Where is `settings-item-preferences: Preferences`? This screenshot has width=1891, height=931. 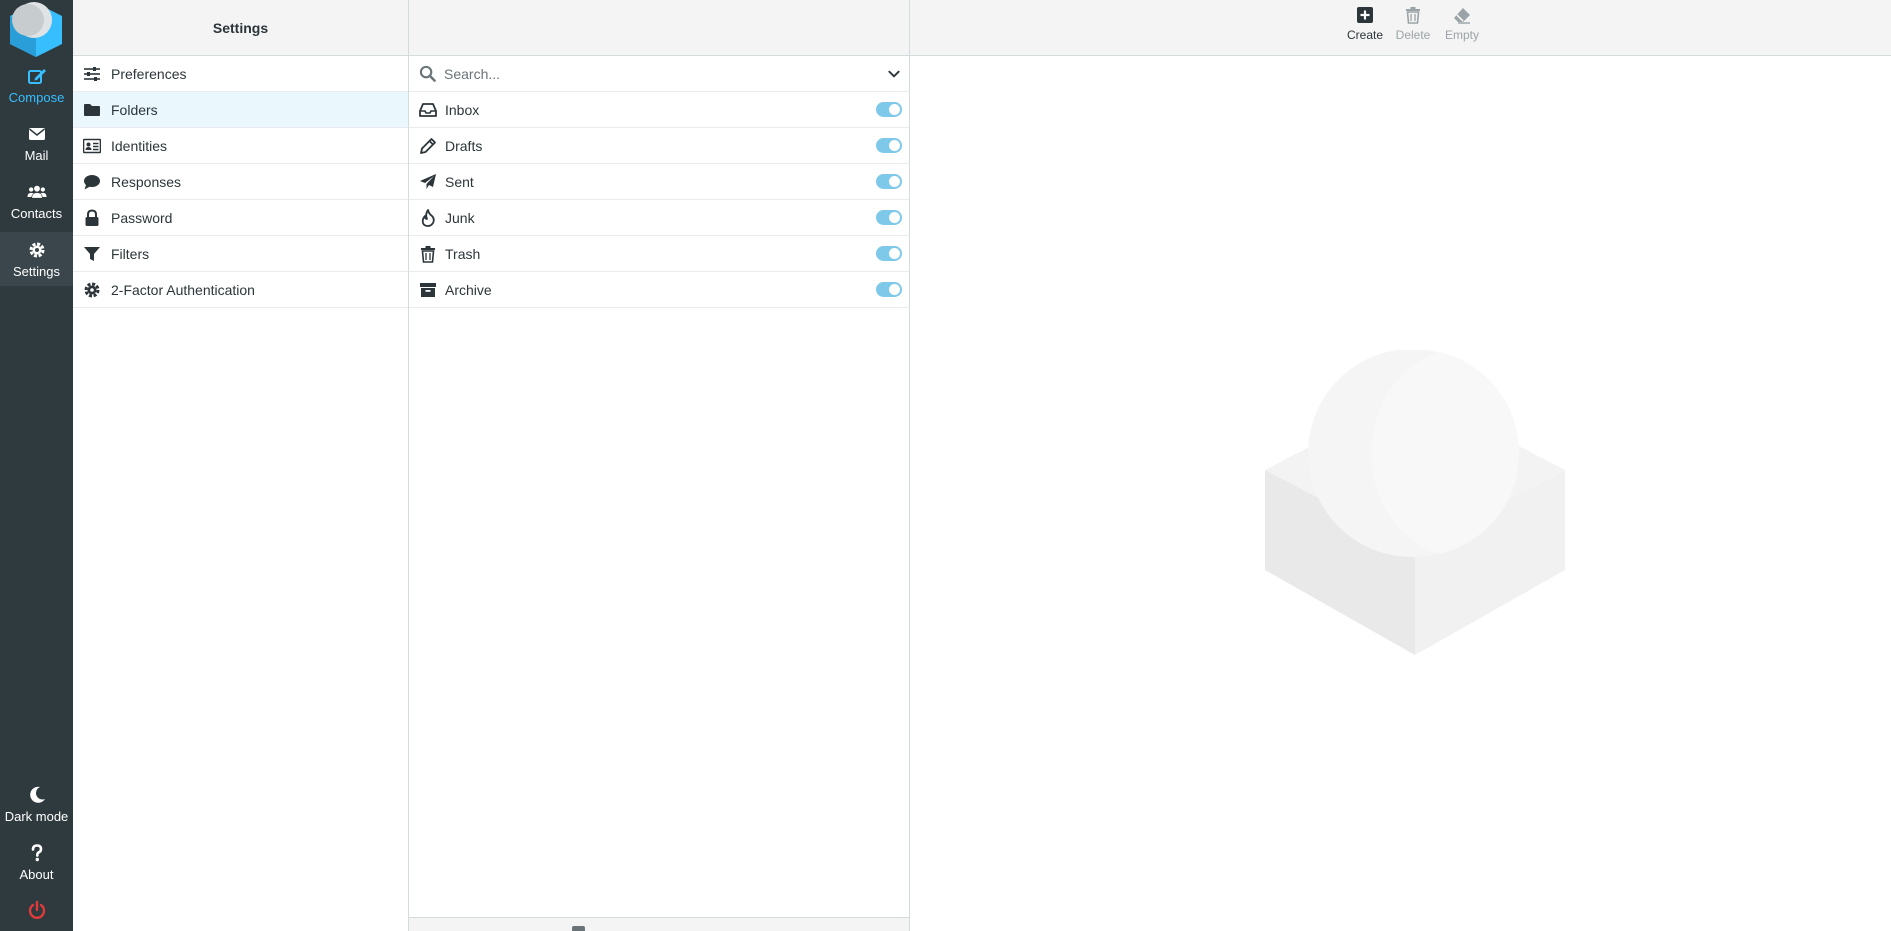 settings-item-preferences: Preferences is located at coordinates (240, 74).